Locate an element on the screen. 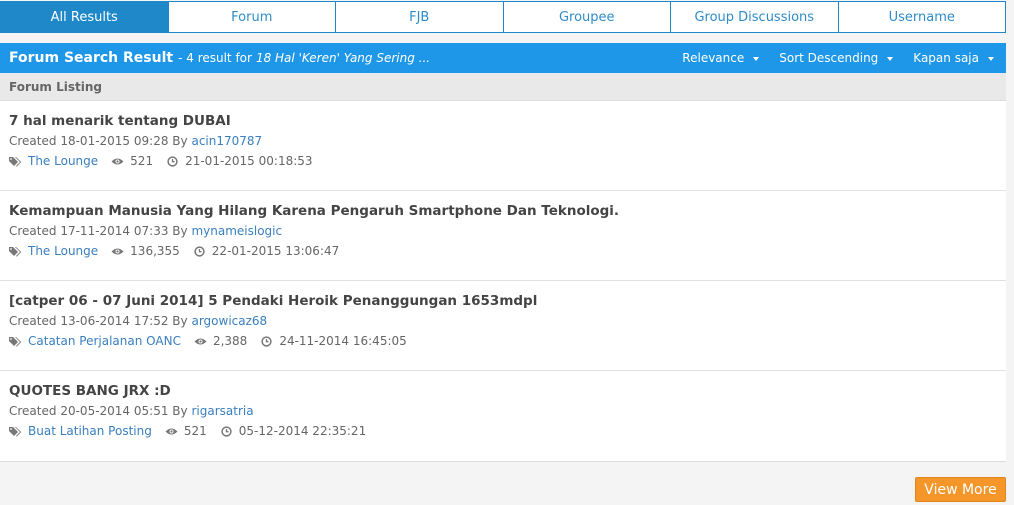 This screenshot has height=505, width=1014. category-link: Catatan Perjalanan OANC is located at coordinates (104, 341).